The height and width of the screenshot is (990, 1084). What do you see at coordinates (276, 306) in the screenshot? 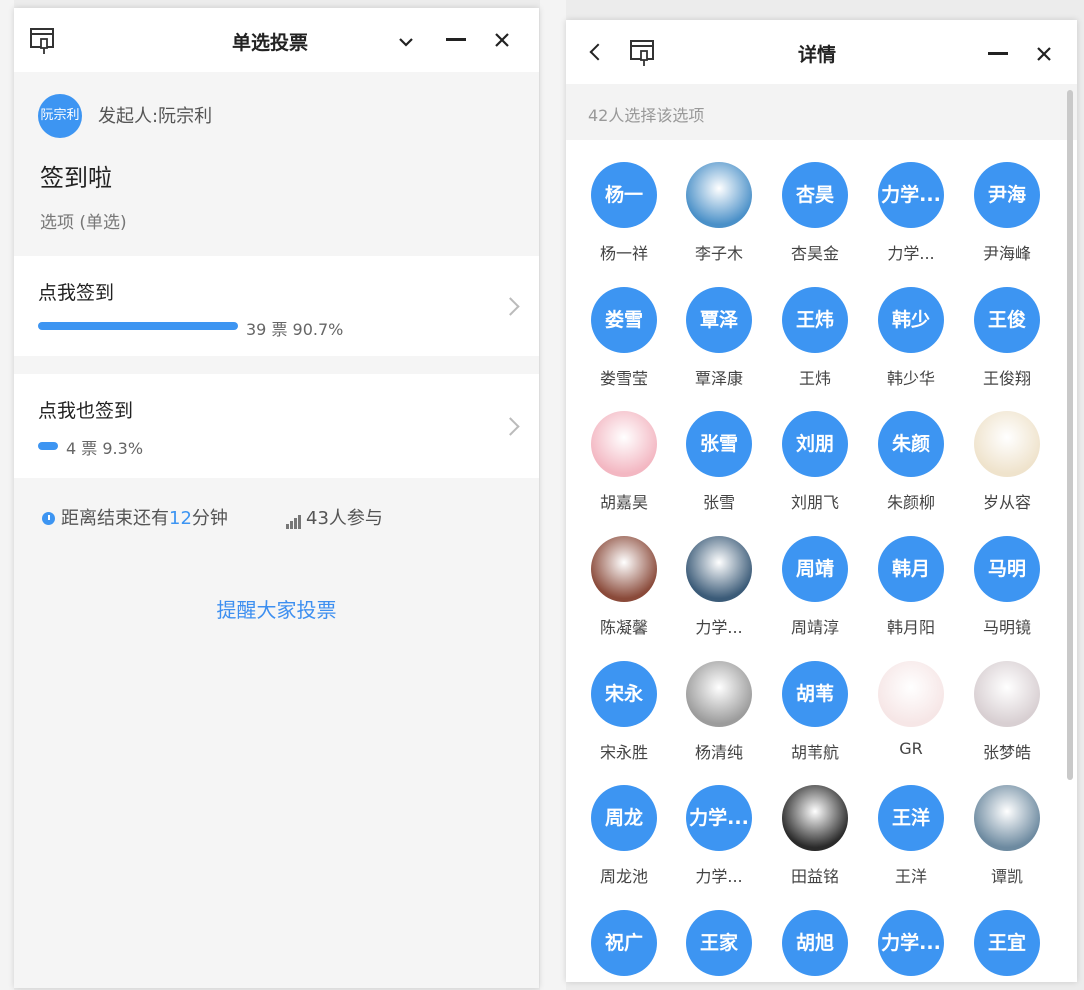
I see `option-card-1: 点我签到 39 票 90.7%` at bounding box center [276, 306].